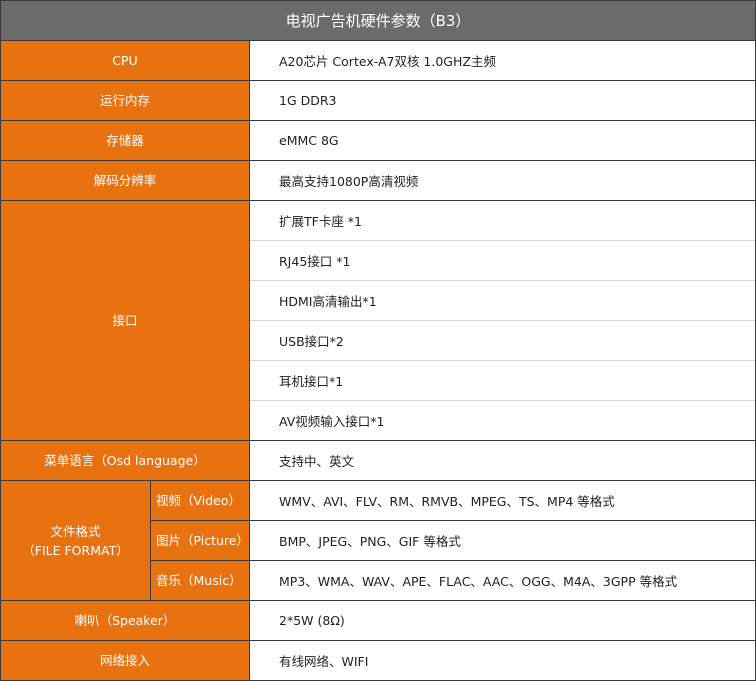  I want to click on value-speaker: 2*5W (8Ω), so click(502, 621).